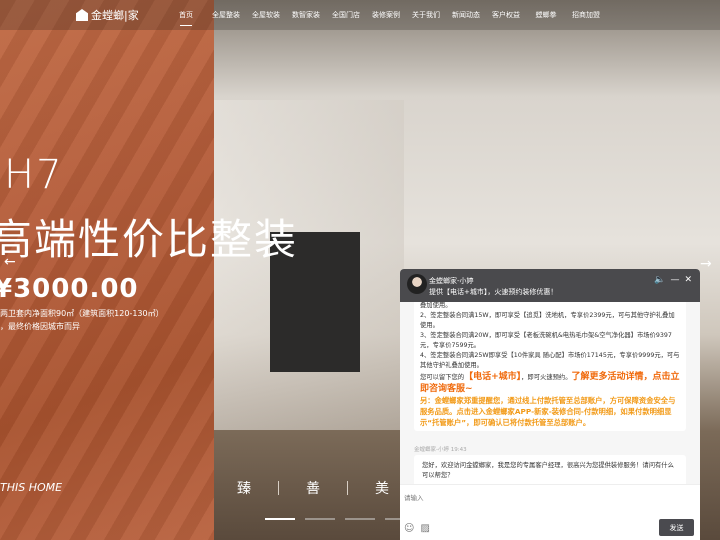  Describe the element at coordinates (451, 281) in the screenshot. I see `agent-name: 金螳螂家-小婷` at that location.